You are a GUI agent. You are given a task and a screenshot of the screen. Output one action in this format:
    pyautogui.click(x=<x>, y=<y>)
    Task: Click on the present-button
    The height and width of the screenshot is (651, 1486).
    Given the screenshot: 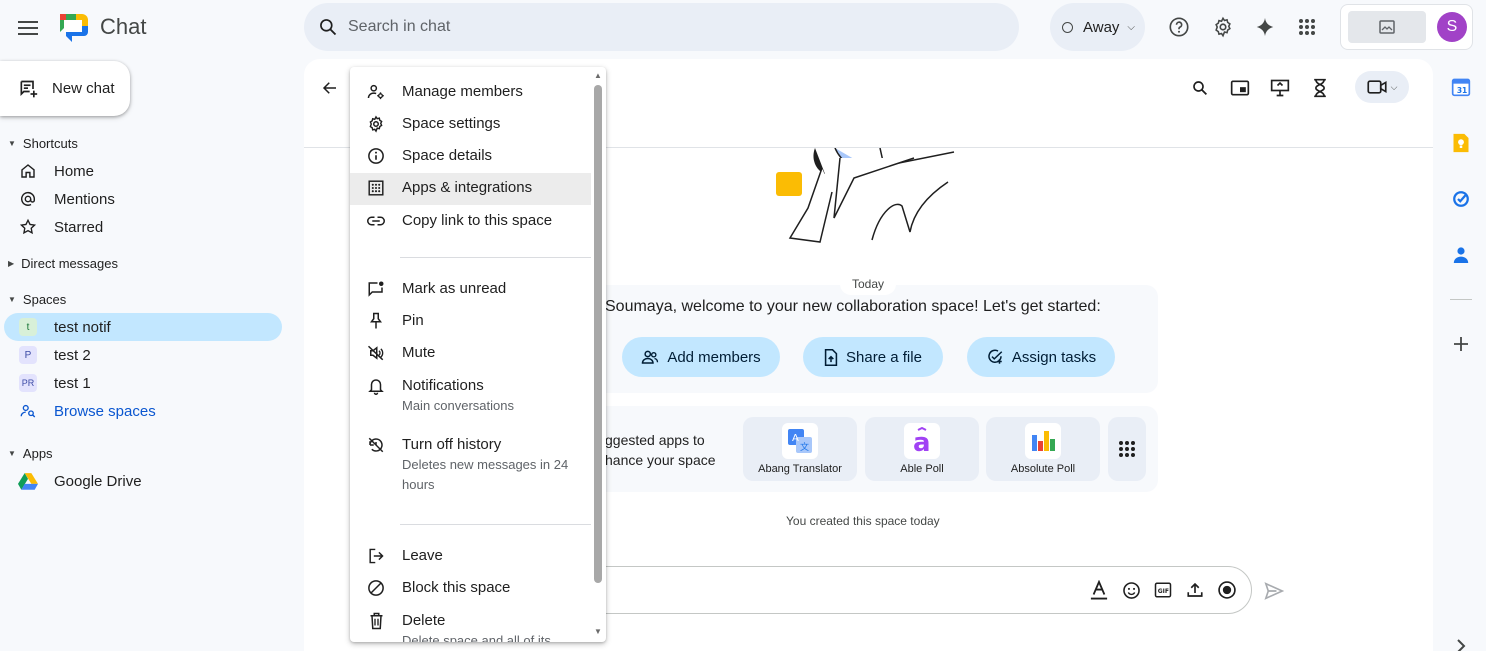 What is the action you would take?
    pyautogui.click(x=1280, y=88)
    